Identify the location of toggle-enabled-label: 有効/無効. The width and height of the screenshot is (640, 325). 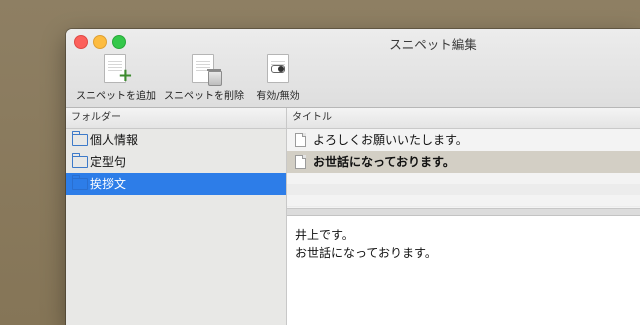
(278, 96).